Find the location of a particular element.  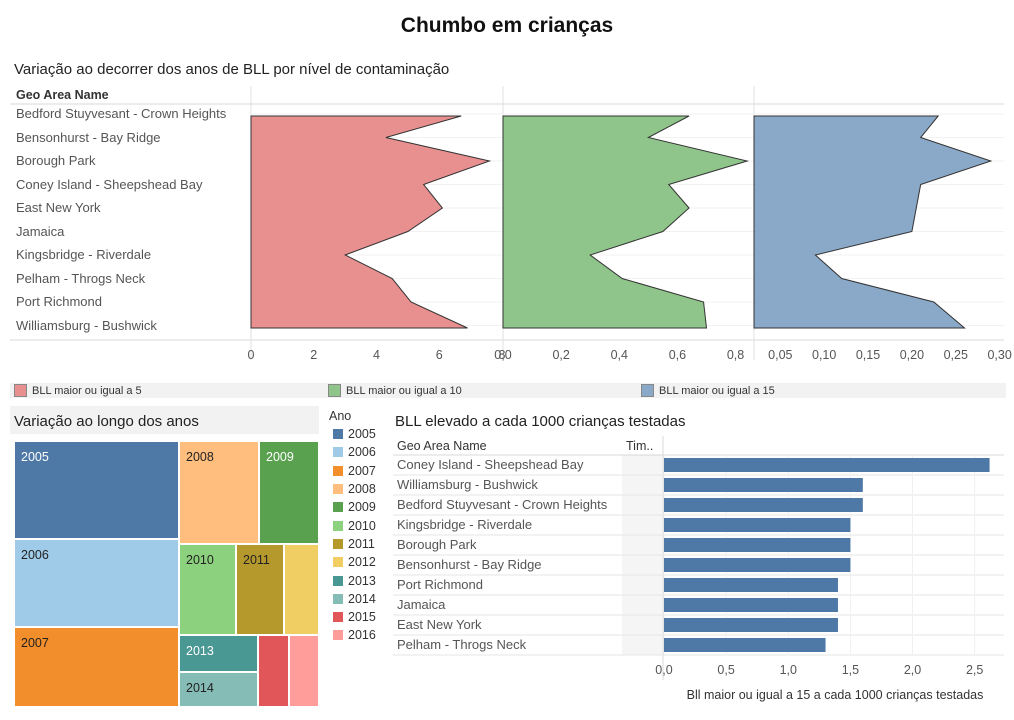

bar-pelham-throgs-neck is located at coordinates (745, 645).